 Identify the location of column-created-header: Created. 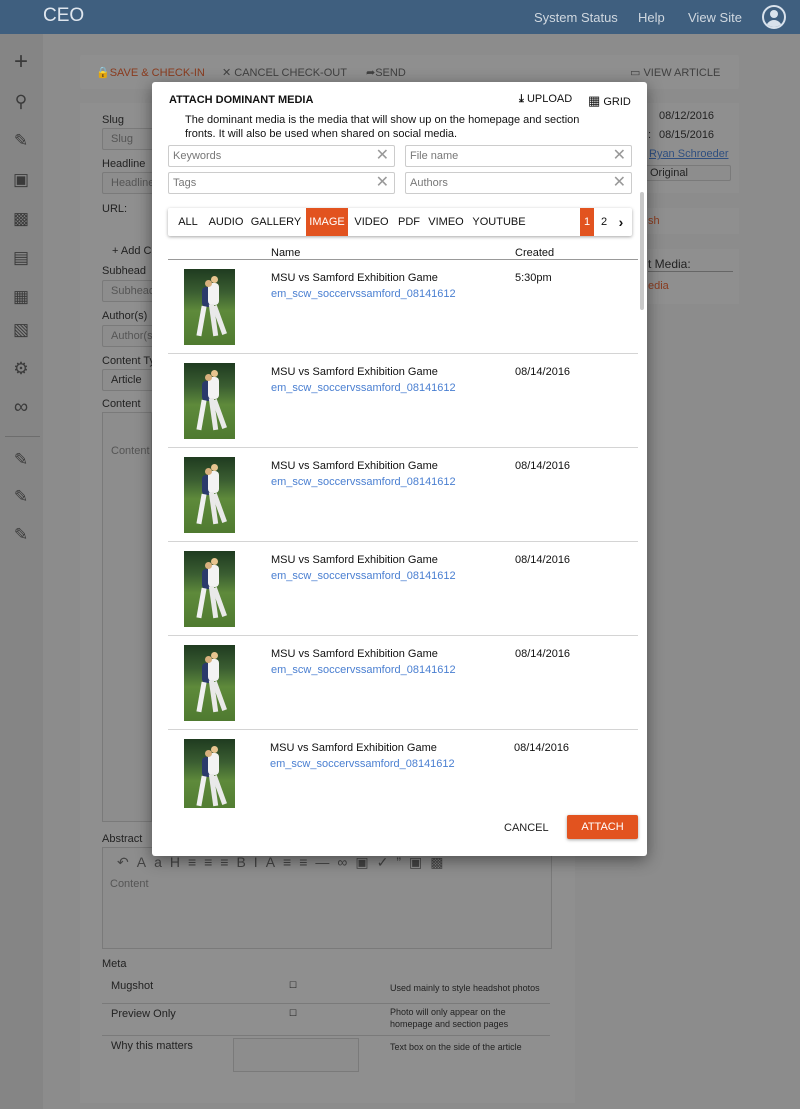
(534, 253).